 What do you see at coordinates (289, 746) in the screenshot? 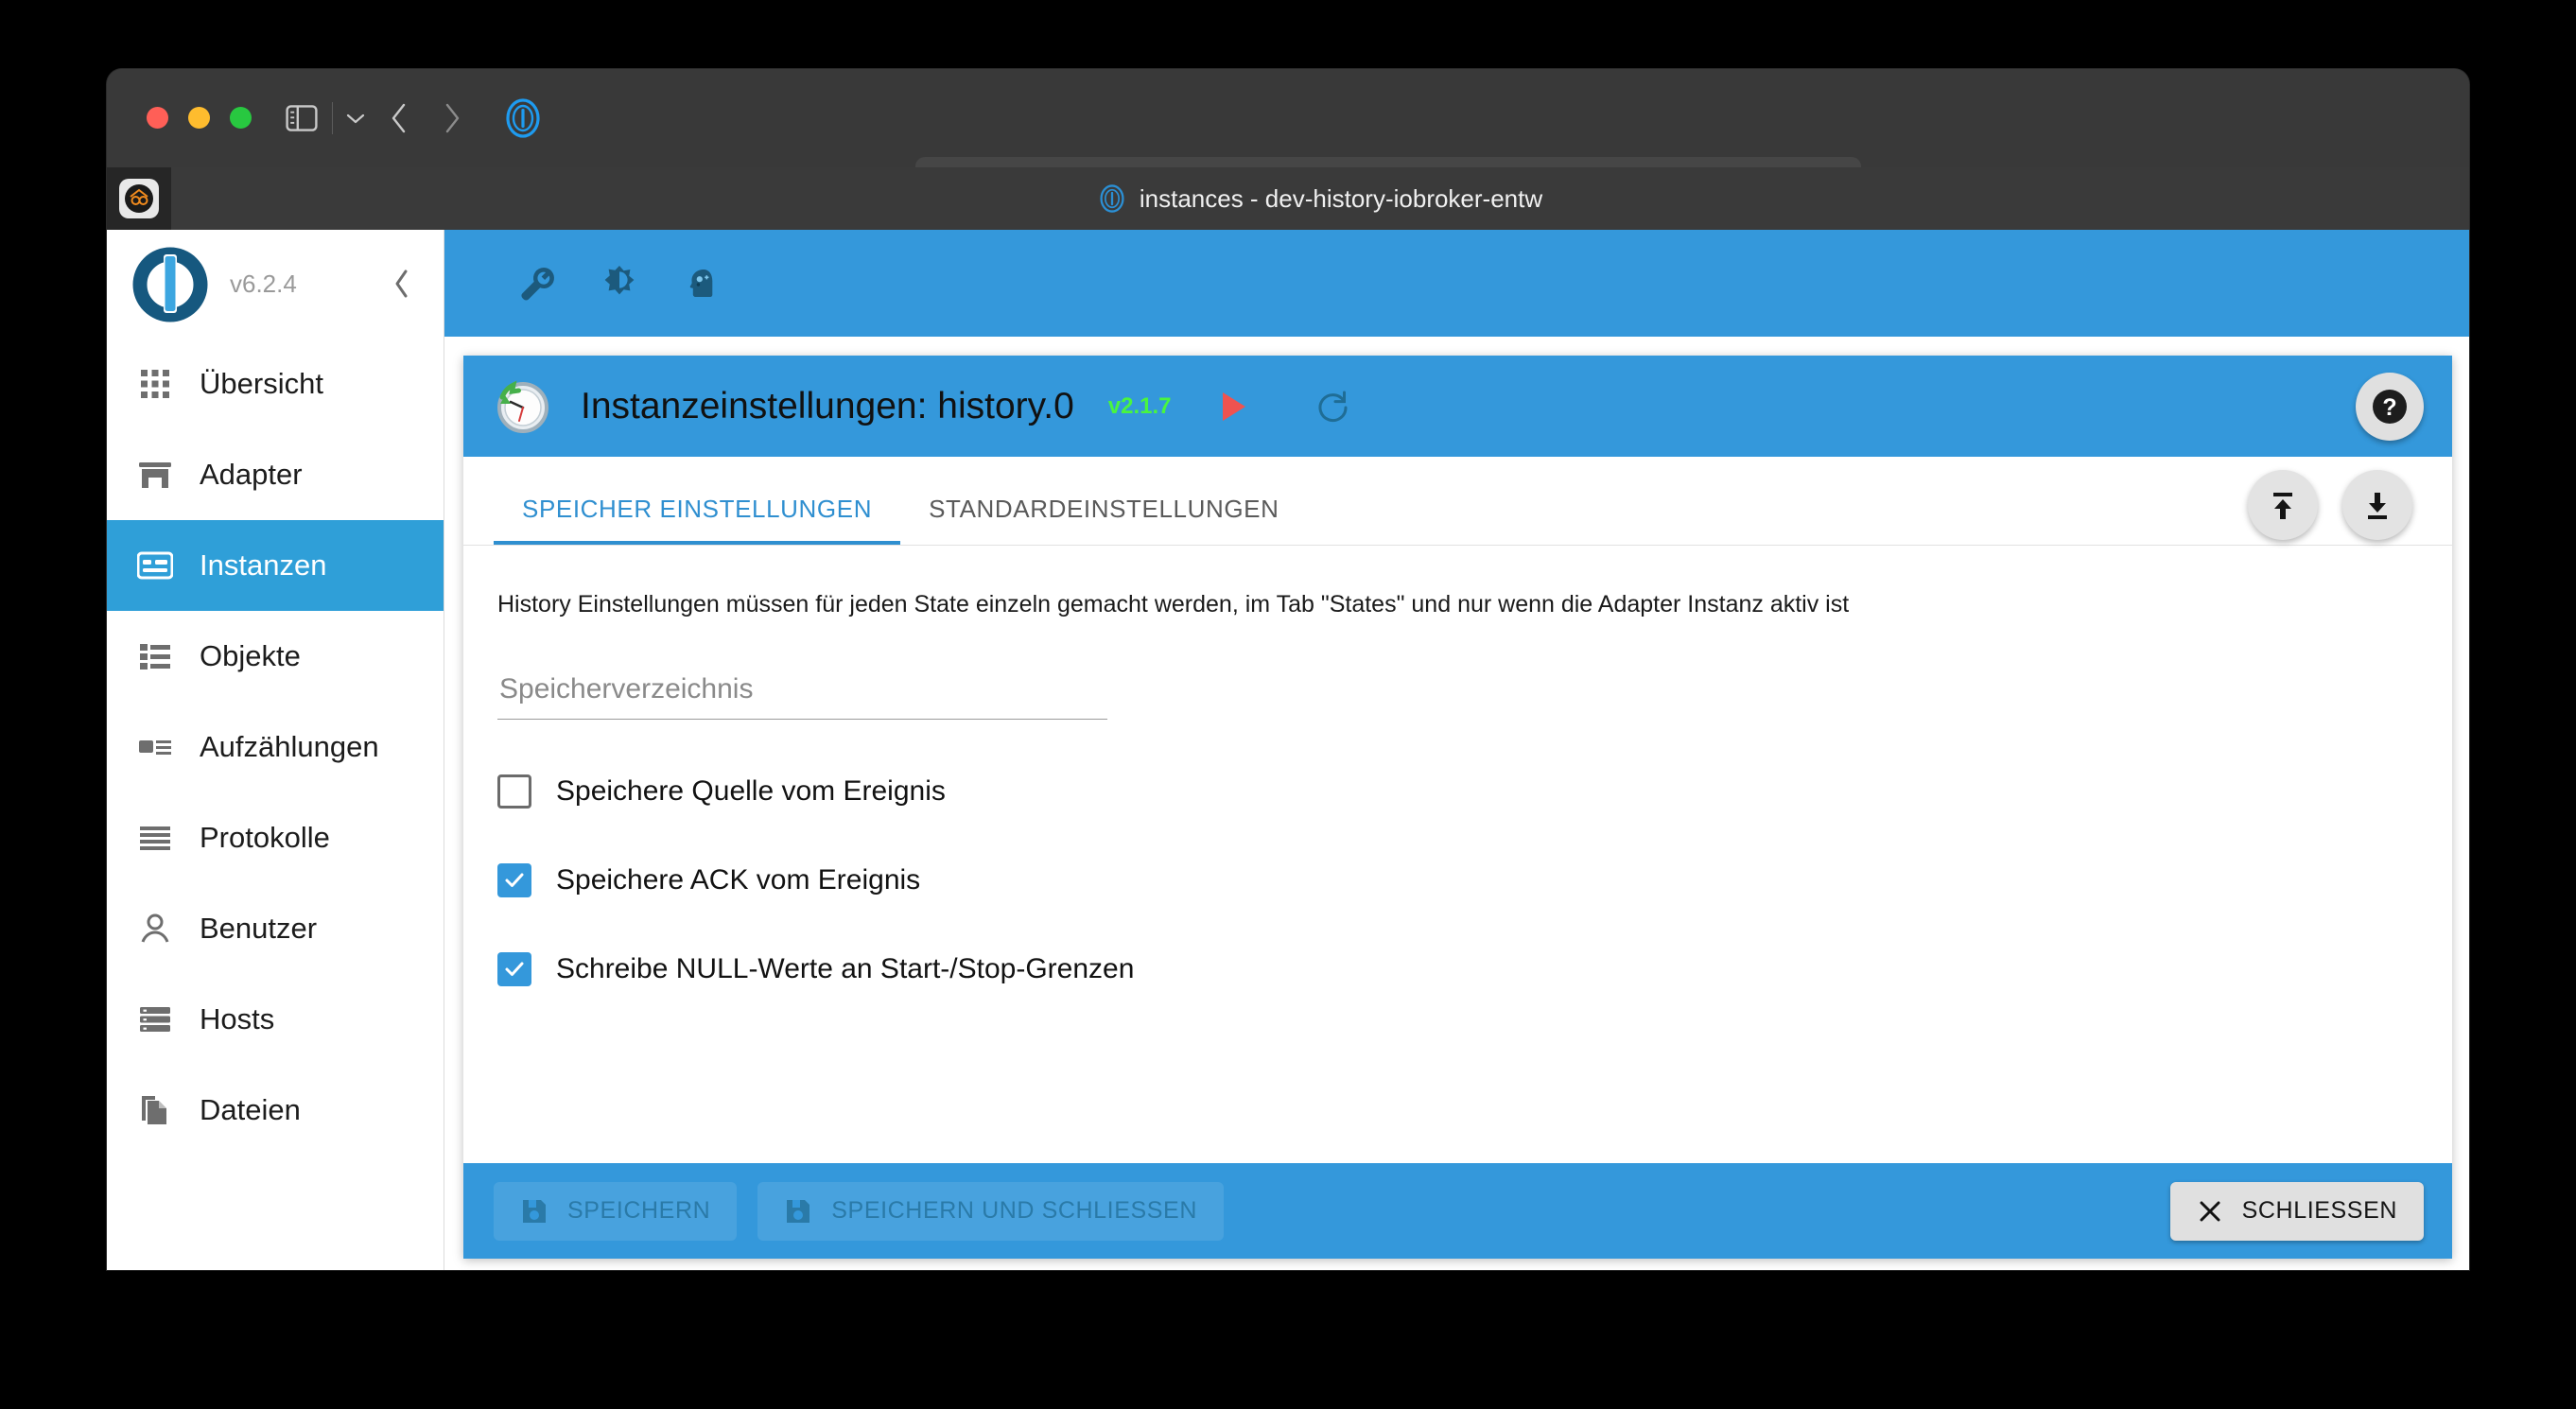
I see `sidebar-item-label: Aufzählungen` at bounding box center [289, 746].